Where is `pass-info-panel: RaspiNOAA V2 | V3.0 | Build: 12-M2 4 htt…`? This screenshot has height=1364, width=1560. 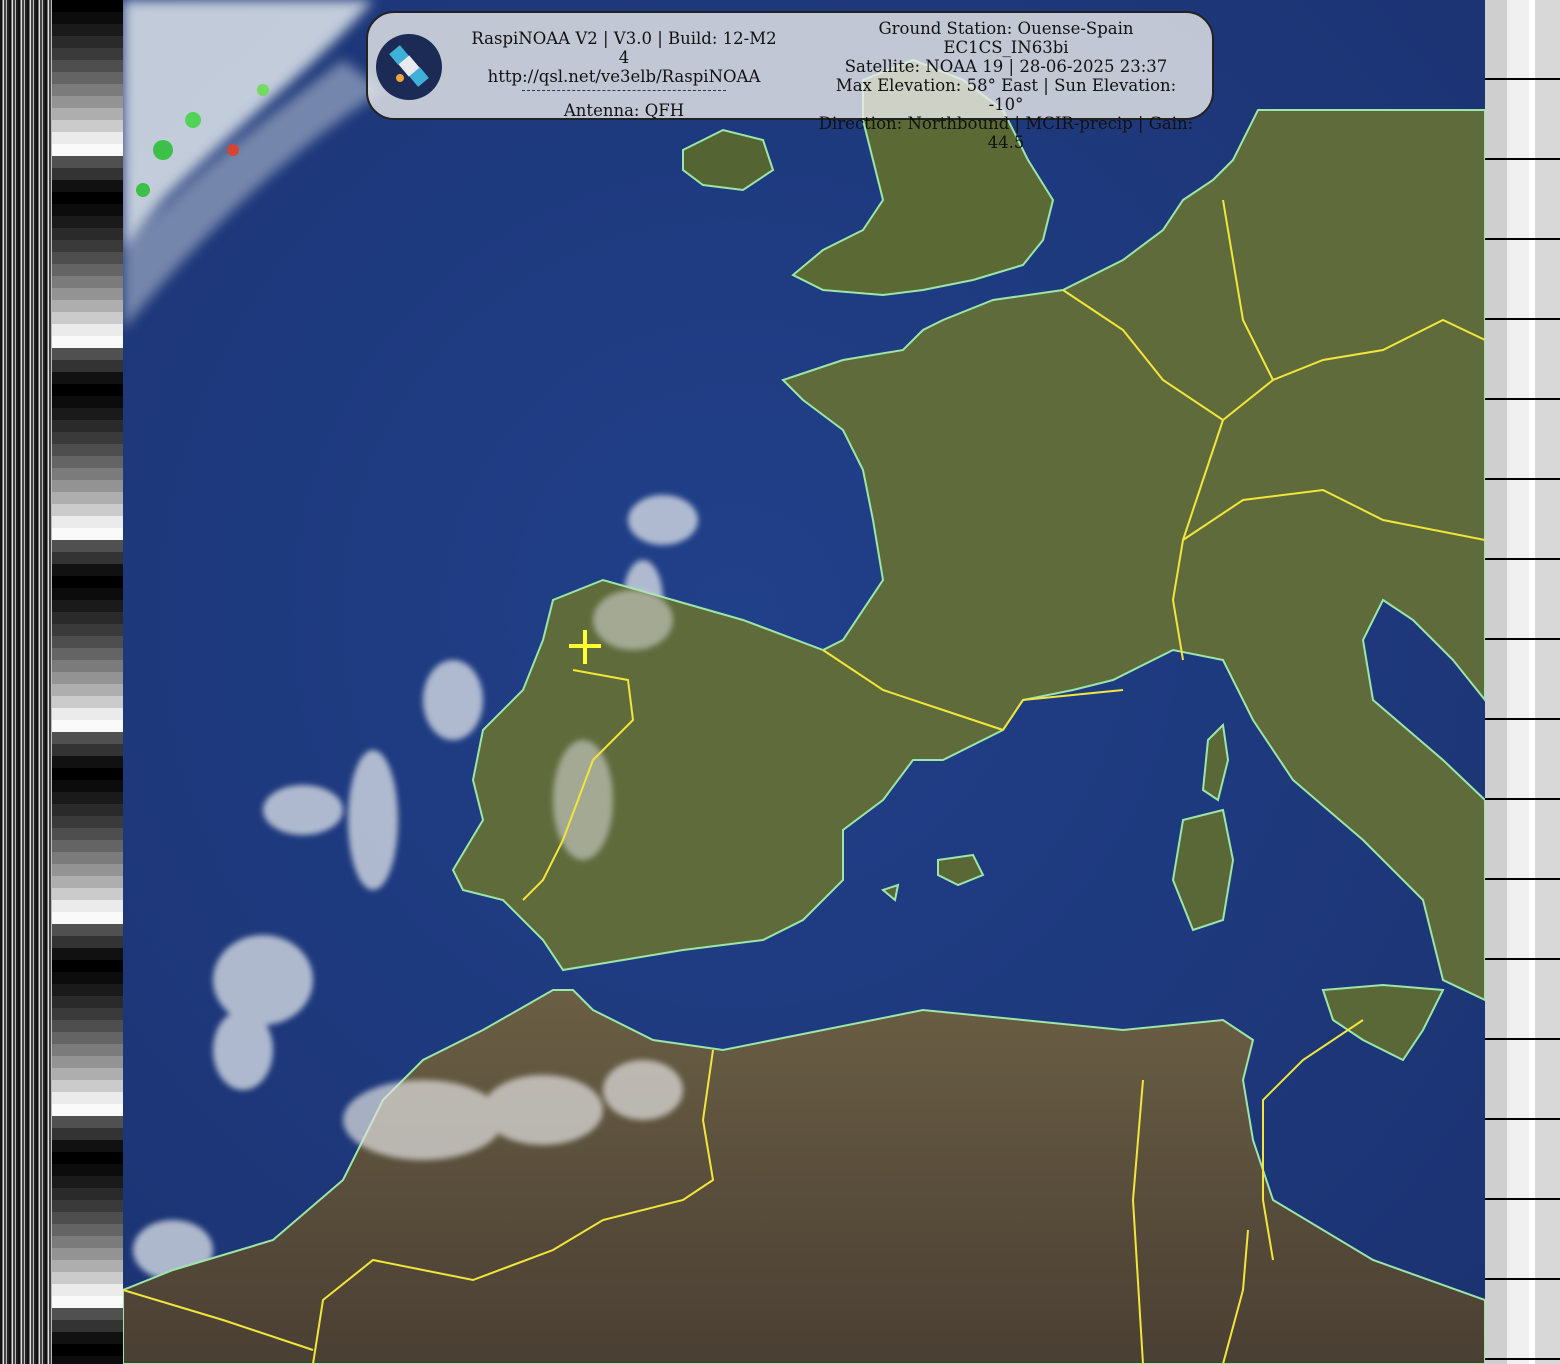 pass-info-panel: RaspiNOAA V2 | V3.0 | Build: 12-M2 4 htt… is located at coordinates (790, 81).